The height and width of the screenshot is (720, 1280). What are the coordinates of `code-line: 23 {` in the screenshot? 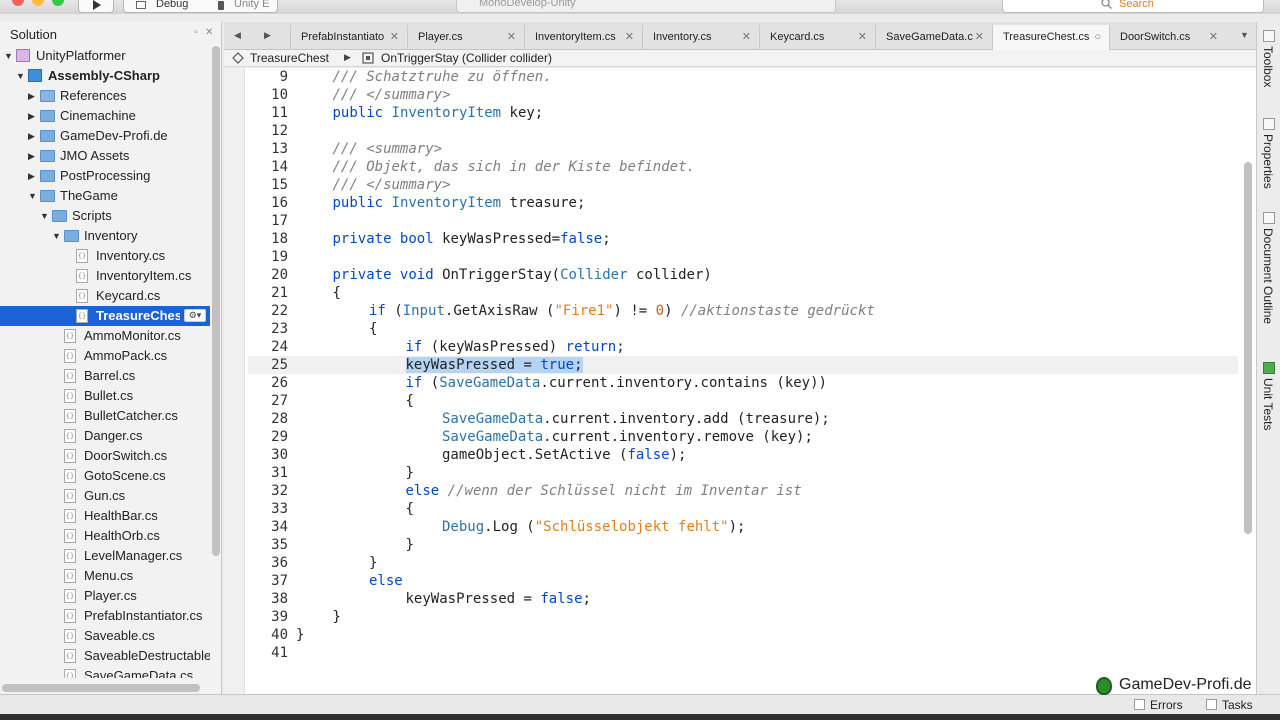 It's located at (743, 329).